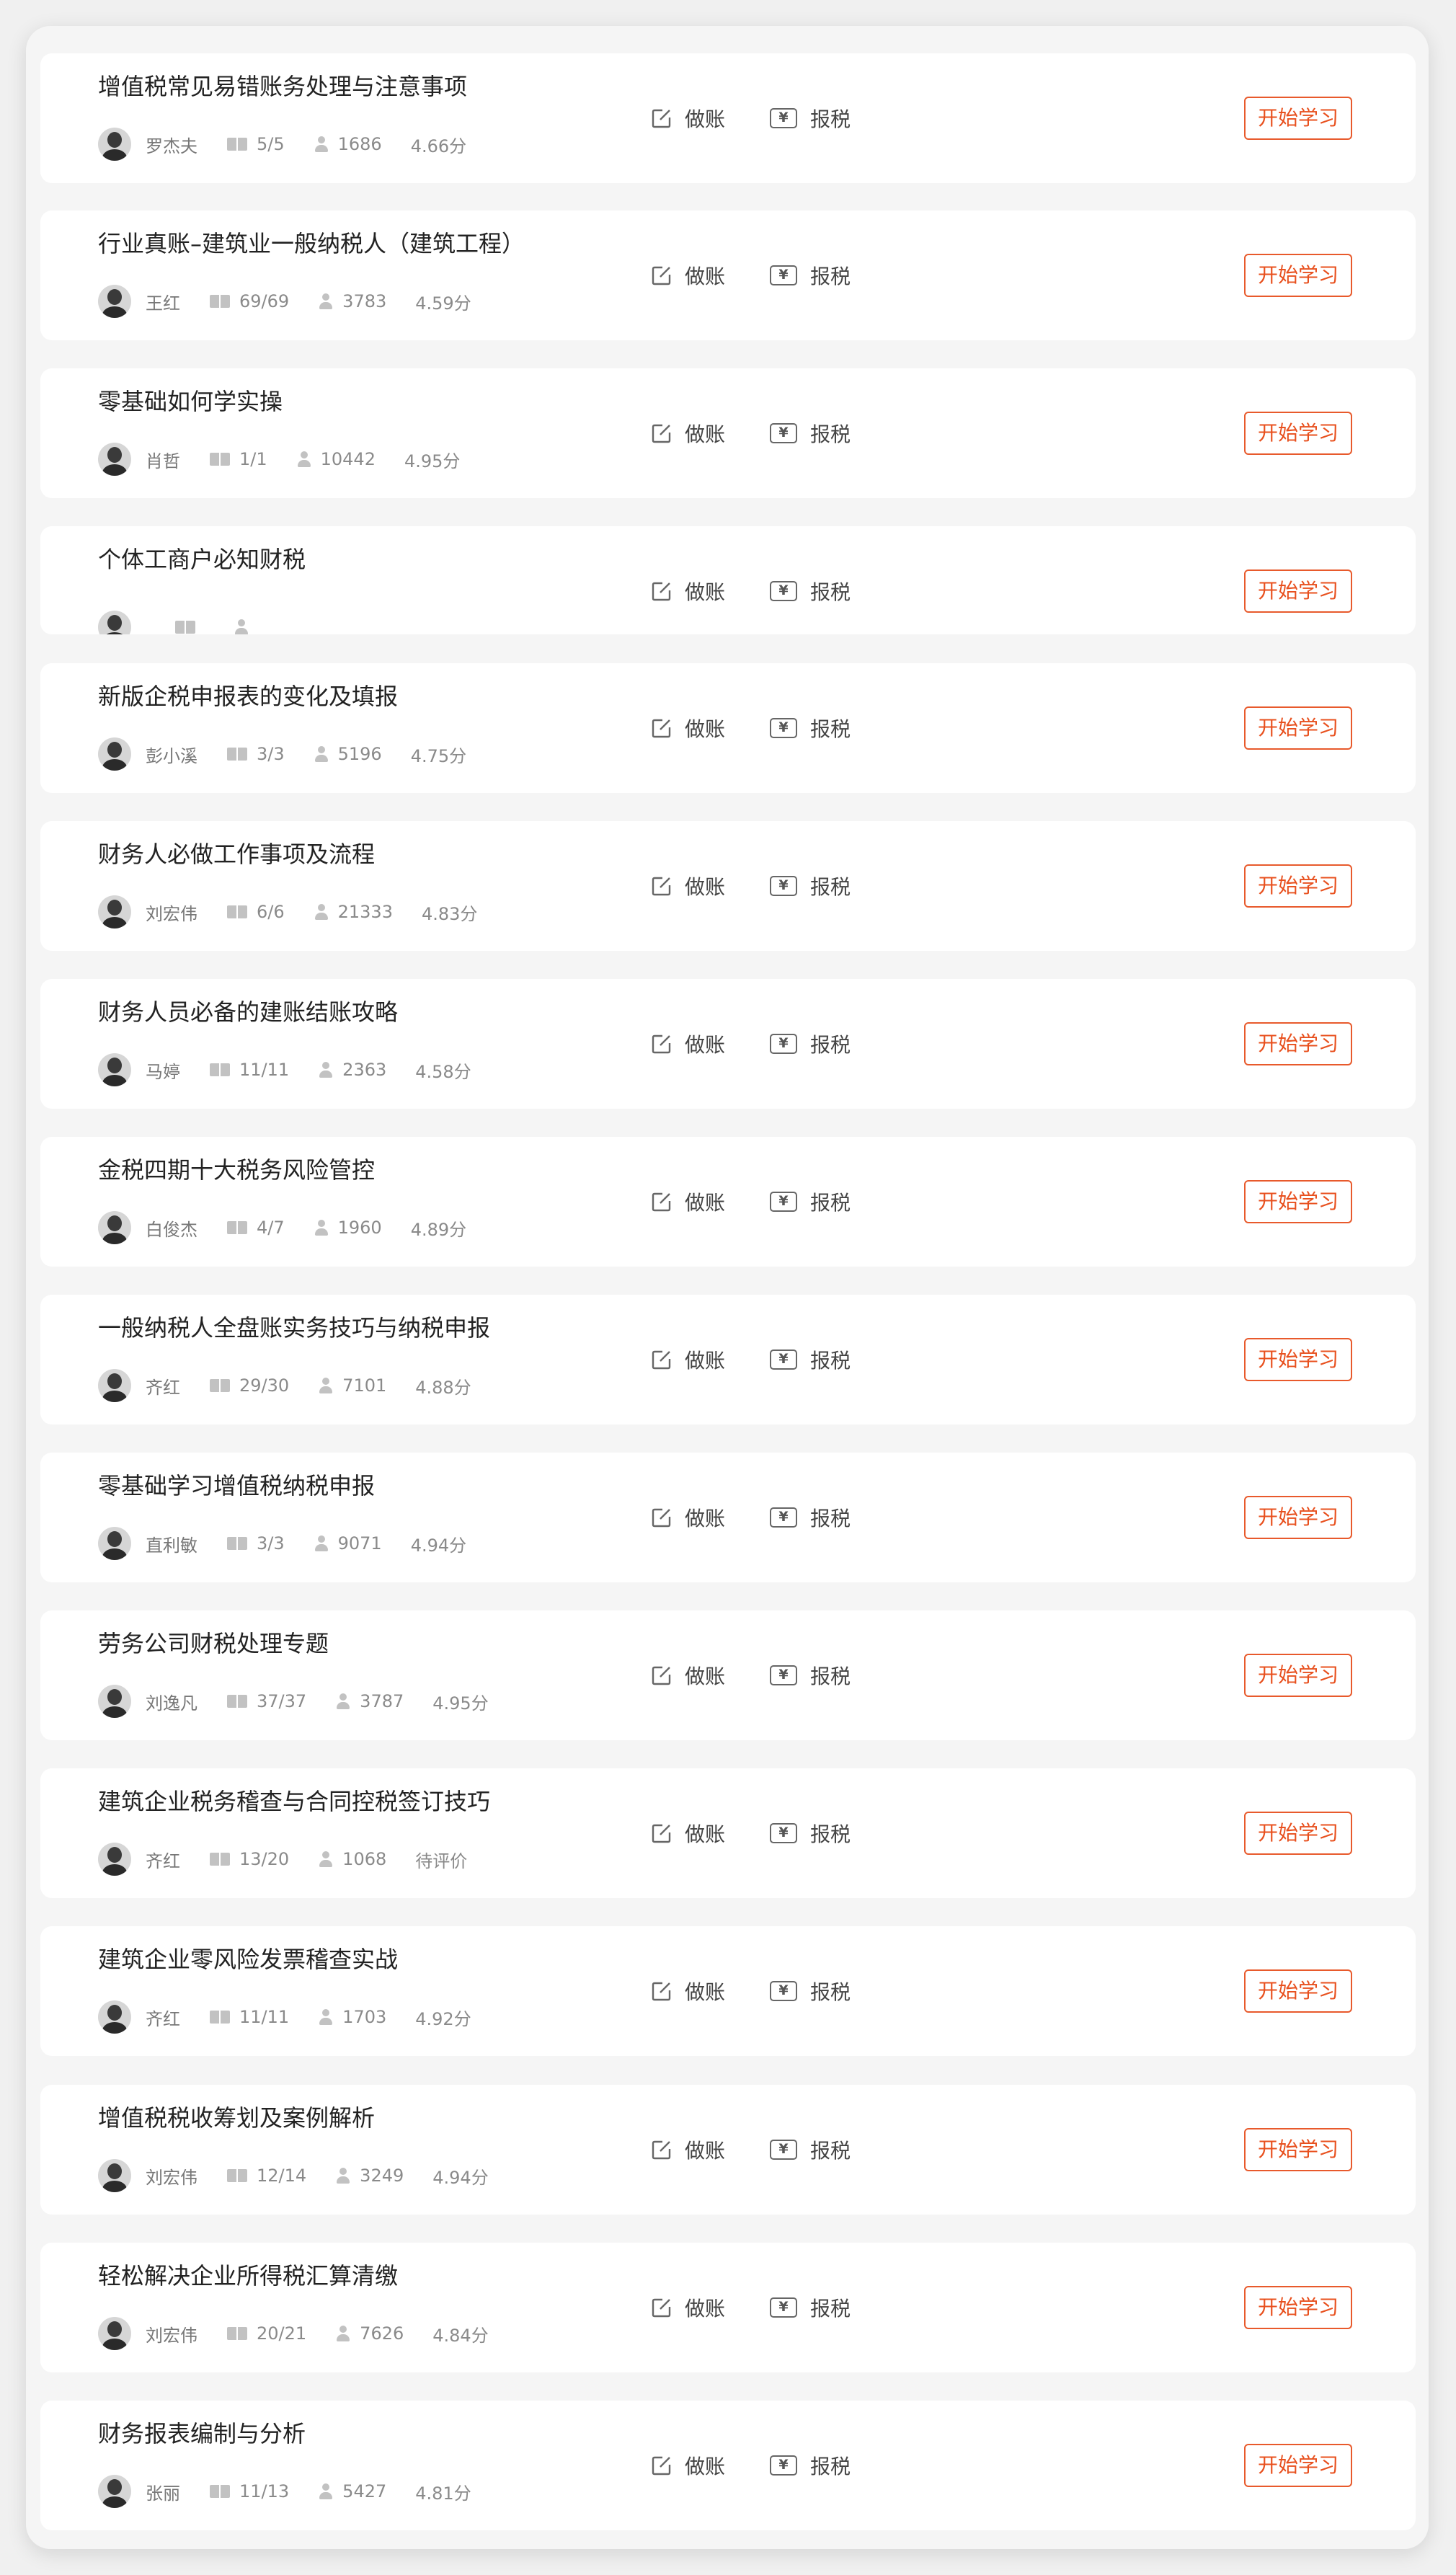 The image size is (1456, 2575). Describe the element at coordinates (294, 1327) in the screenshot. I see `course-title: 一般纳税人全盘账实务技巧与纳税申报` at that location.